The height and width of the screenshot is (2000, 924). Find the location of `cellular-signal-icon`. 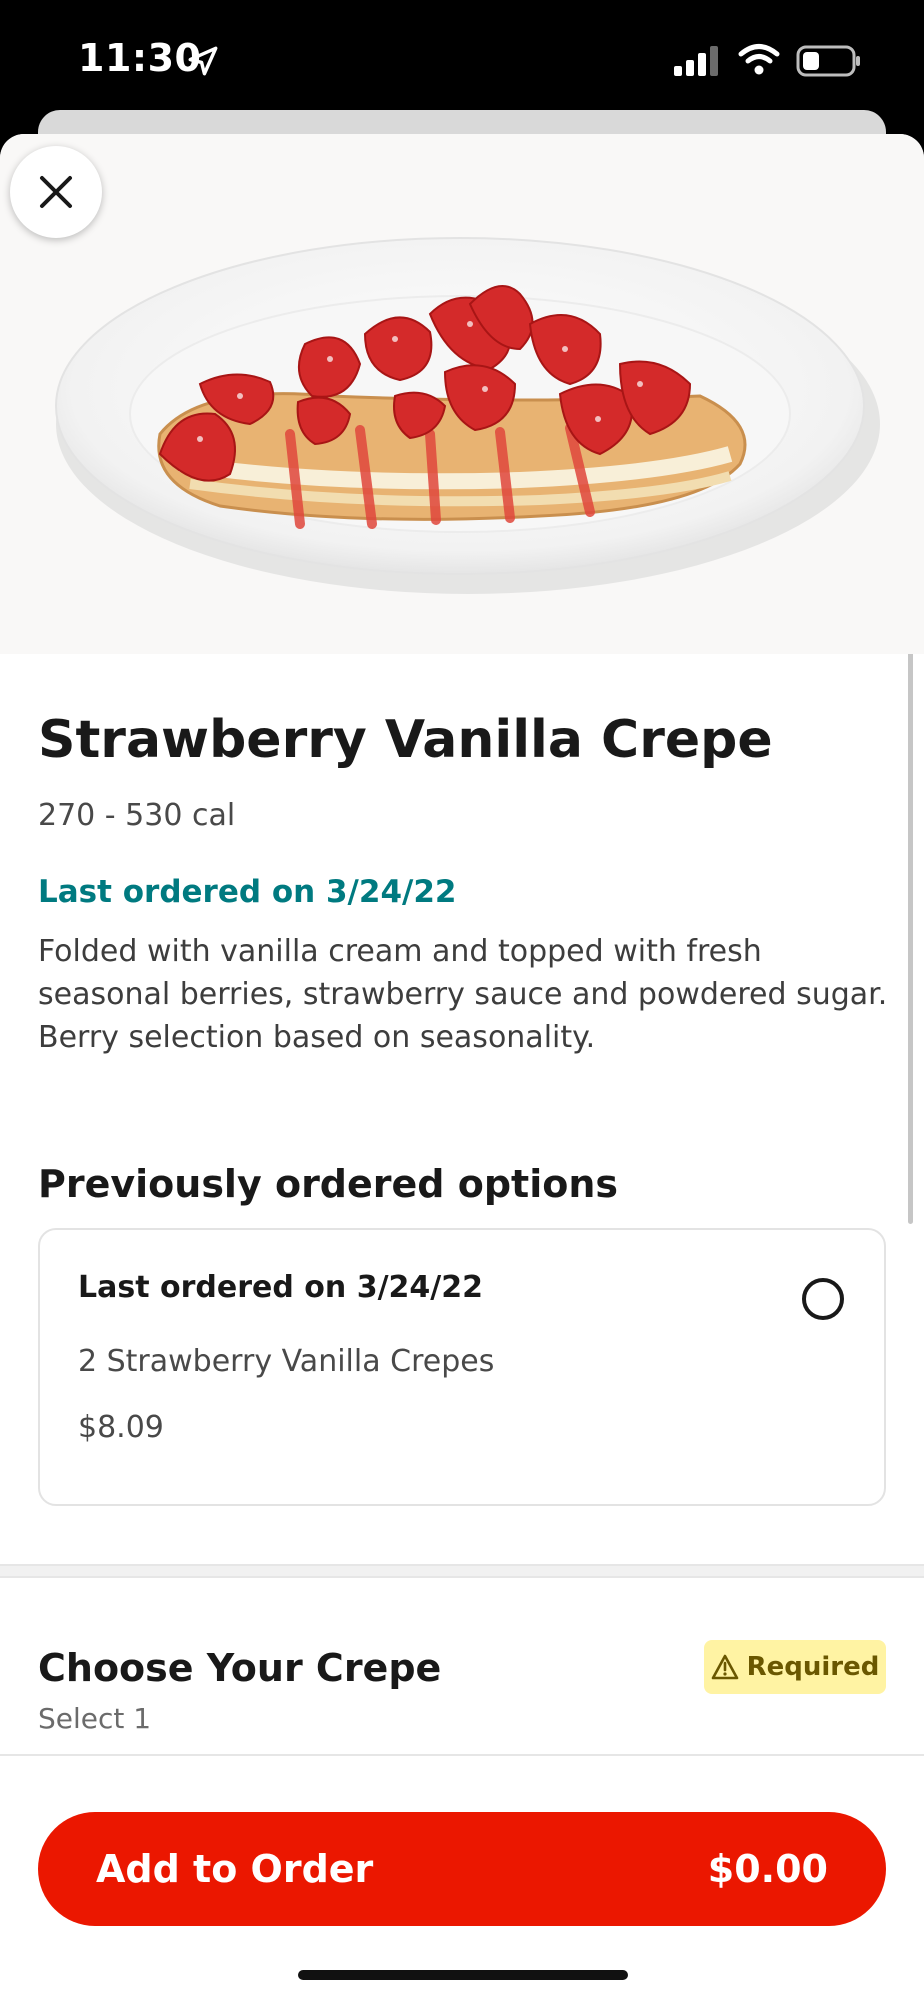

cellular-signal-icon is located at coordinates (696, 61).